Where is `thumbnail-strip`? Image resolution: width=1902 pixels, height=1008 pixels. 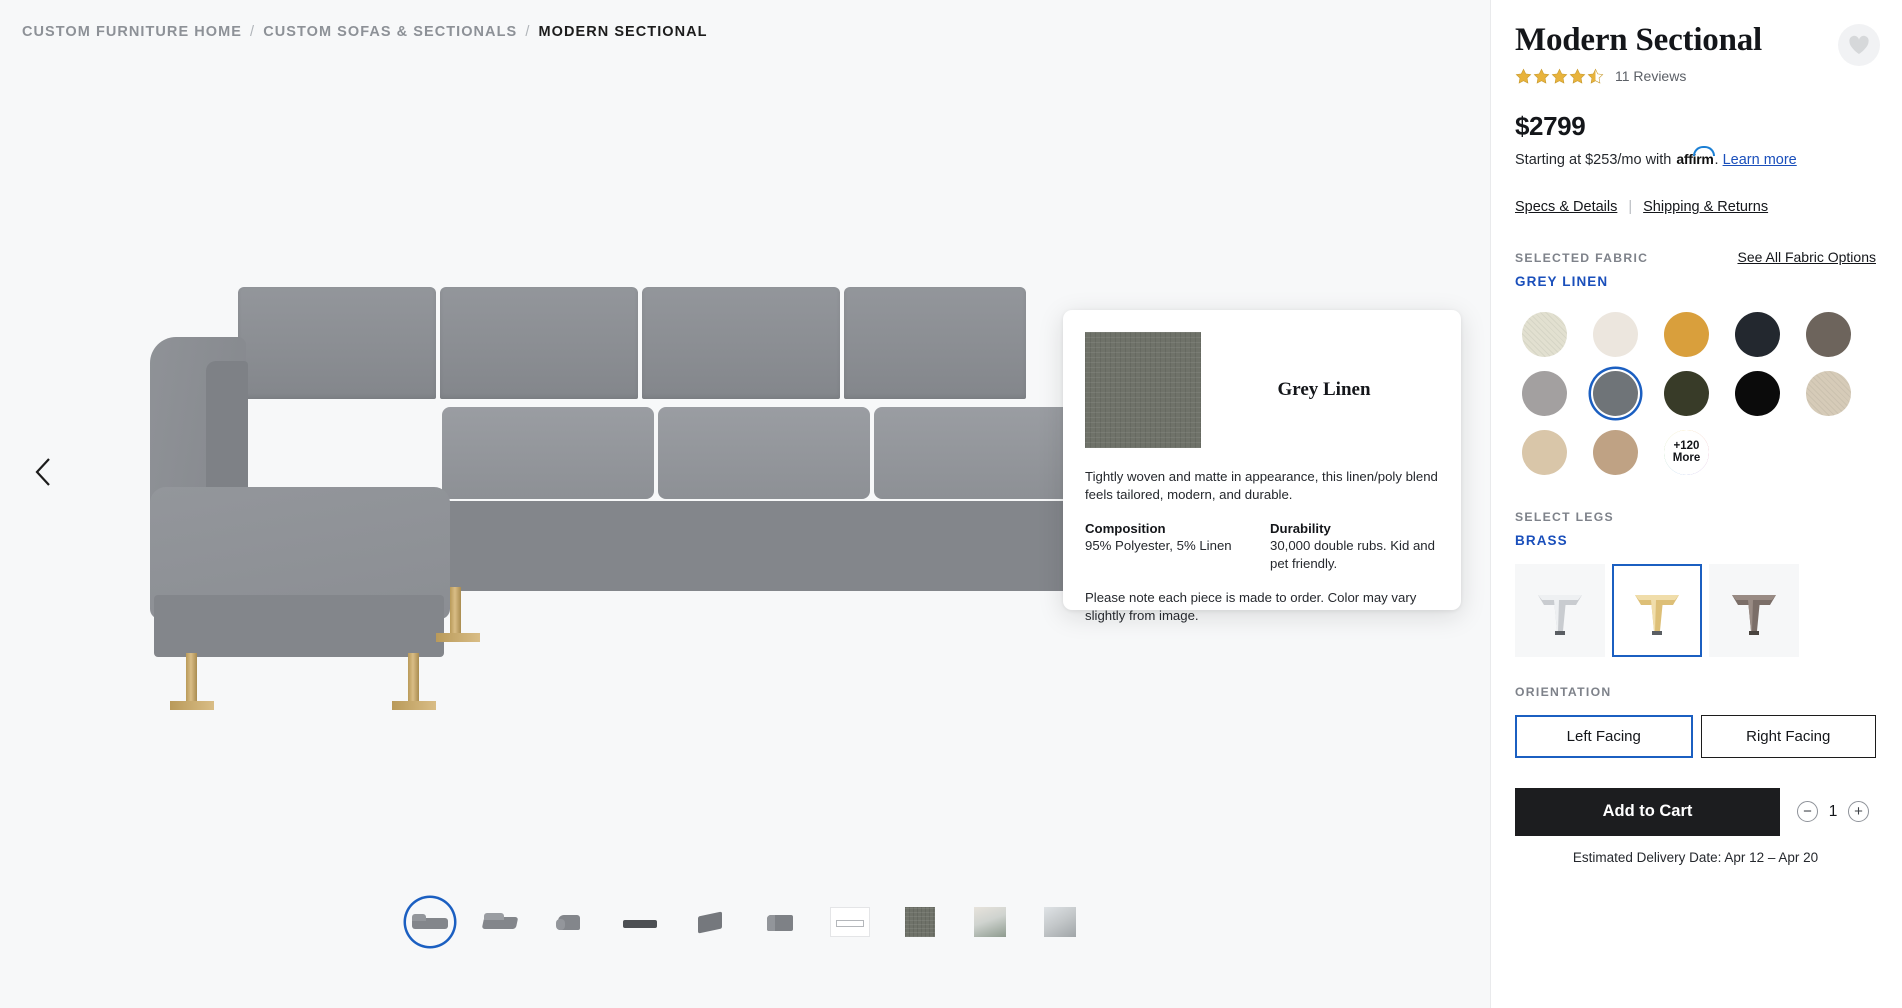
thumbnail-strip is located at coordinates (745, 922).